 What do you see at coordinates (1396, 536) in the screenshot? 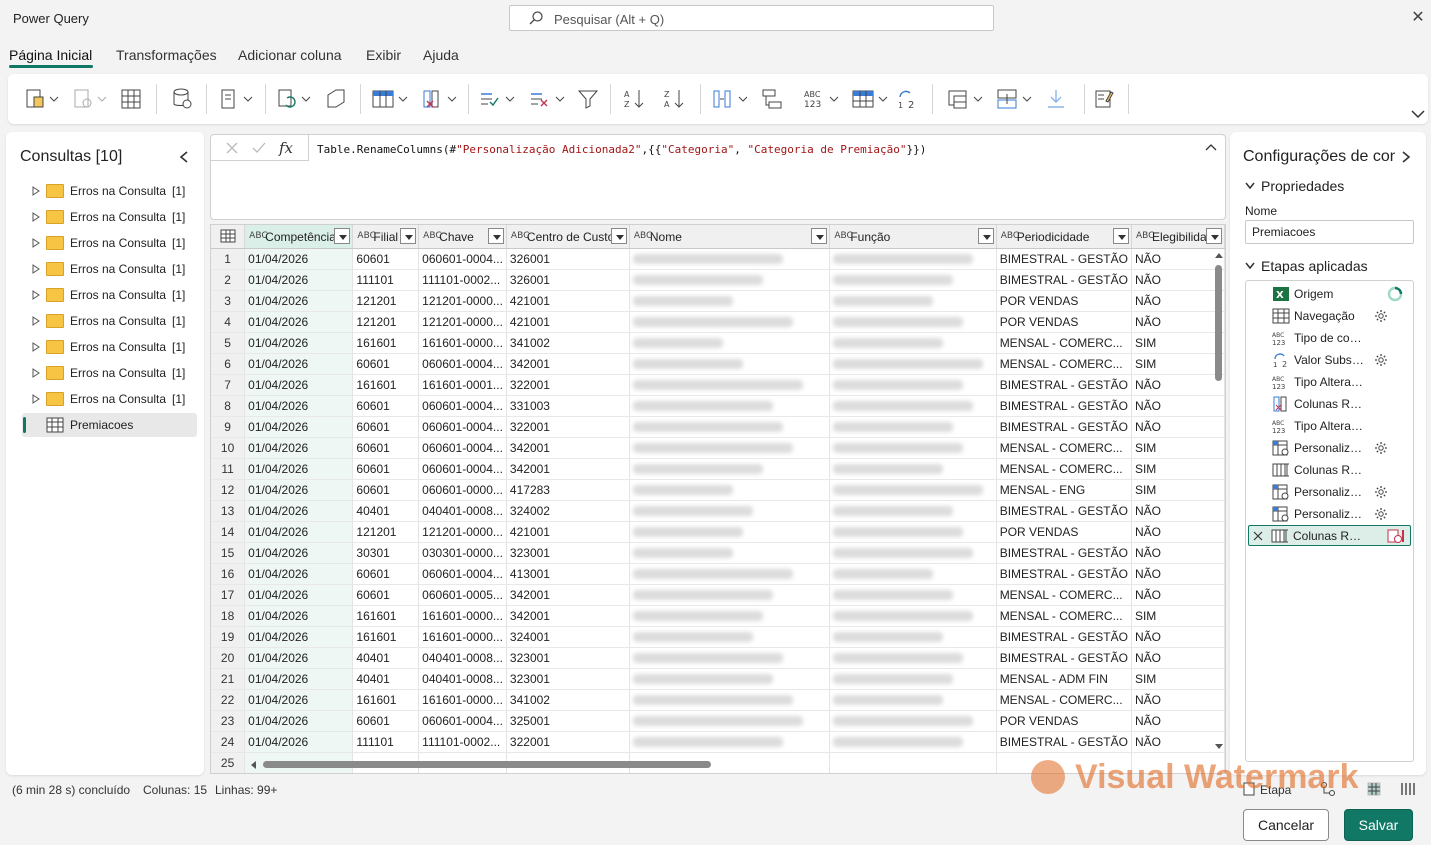
I see `step-warning-icon` at bounding box center [1396, 536].